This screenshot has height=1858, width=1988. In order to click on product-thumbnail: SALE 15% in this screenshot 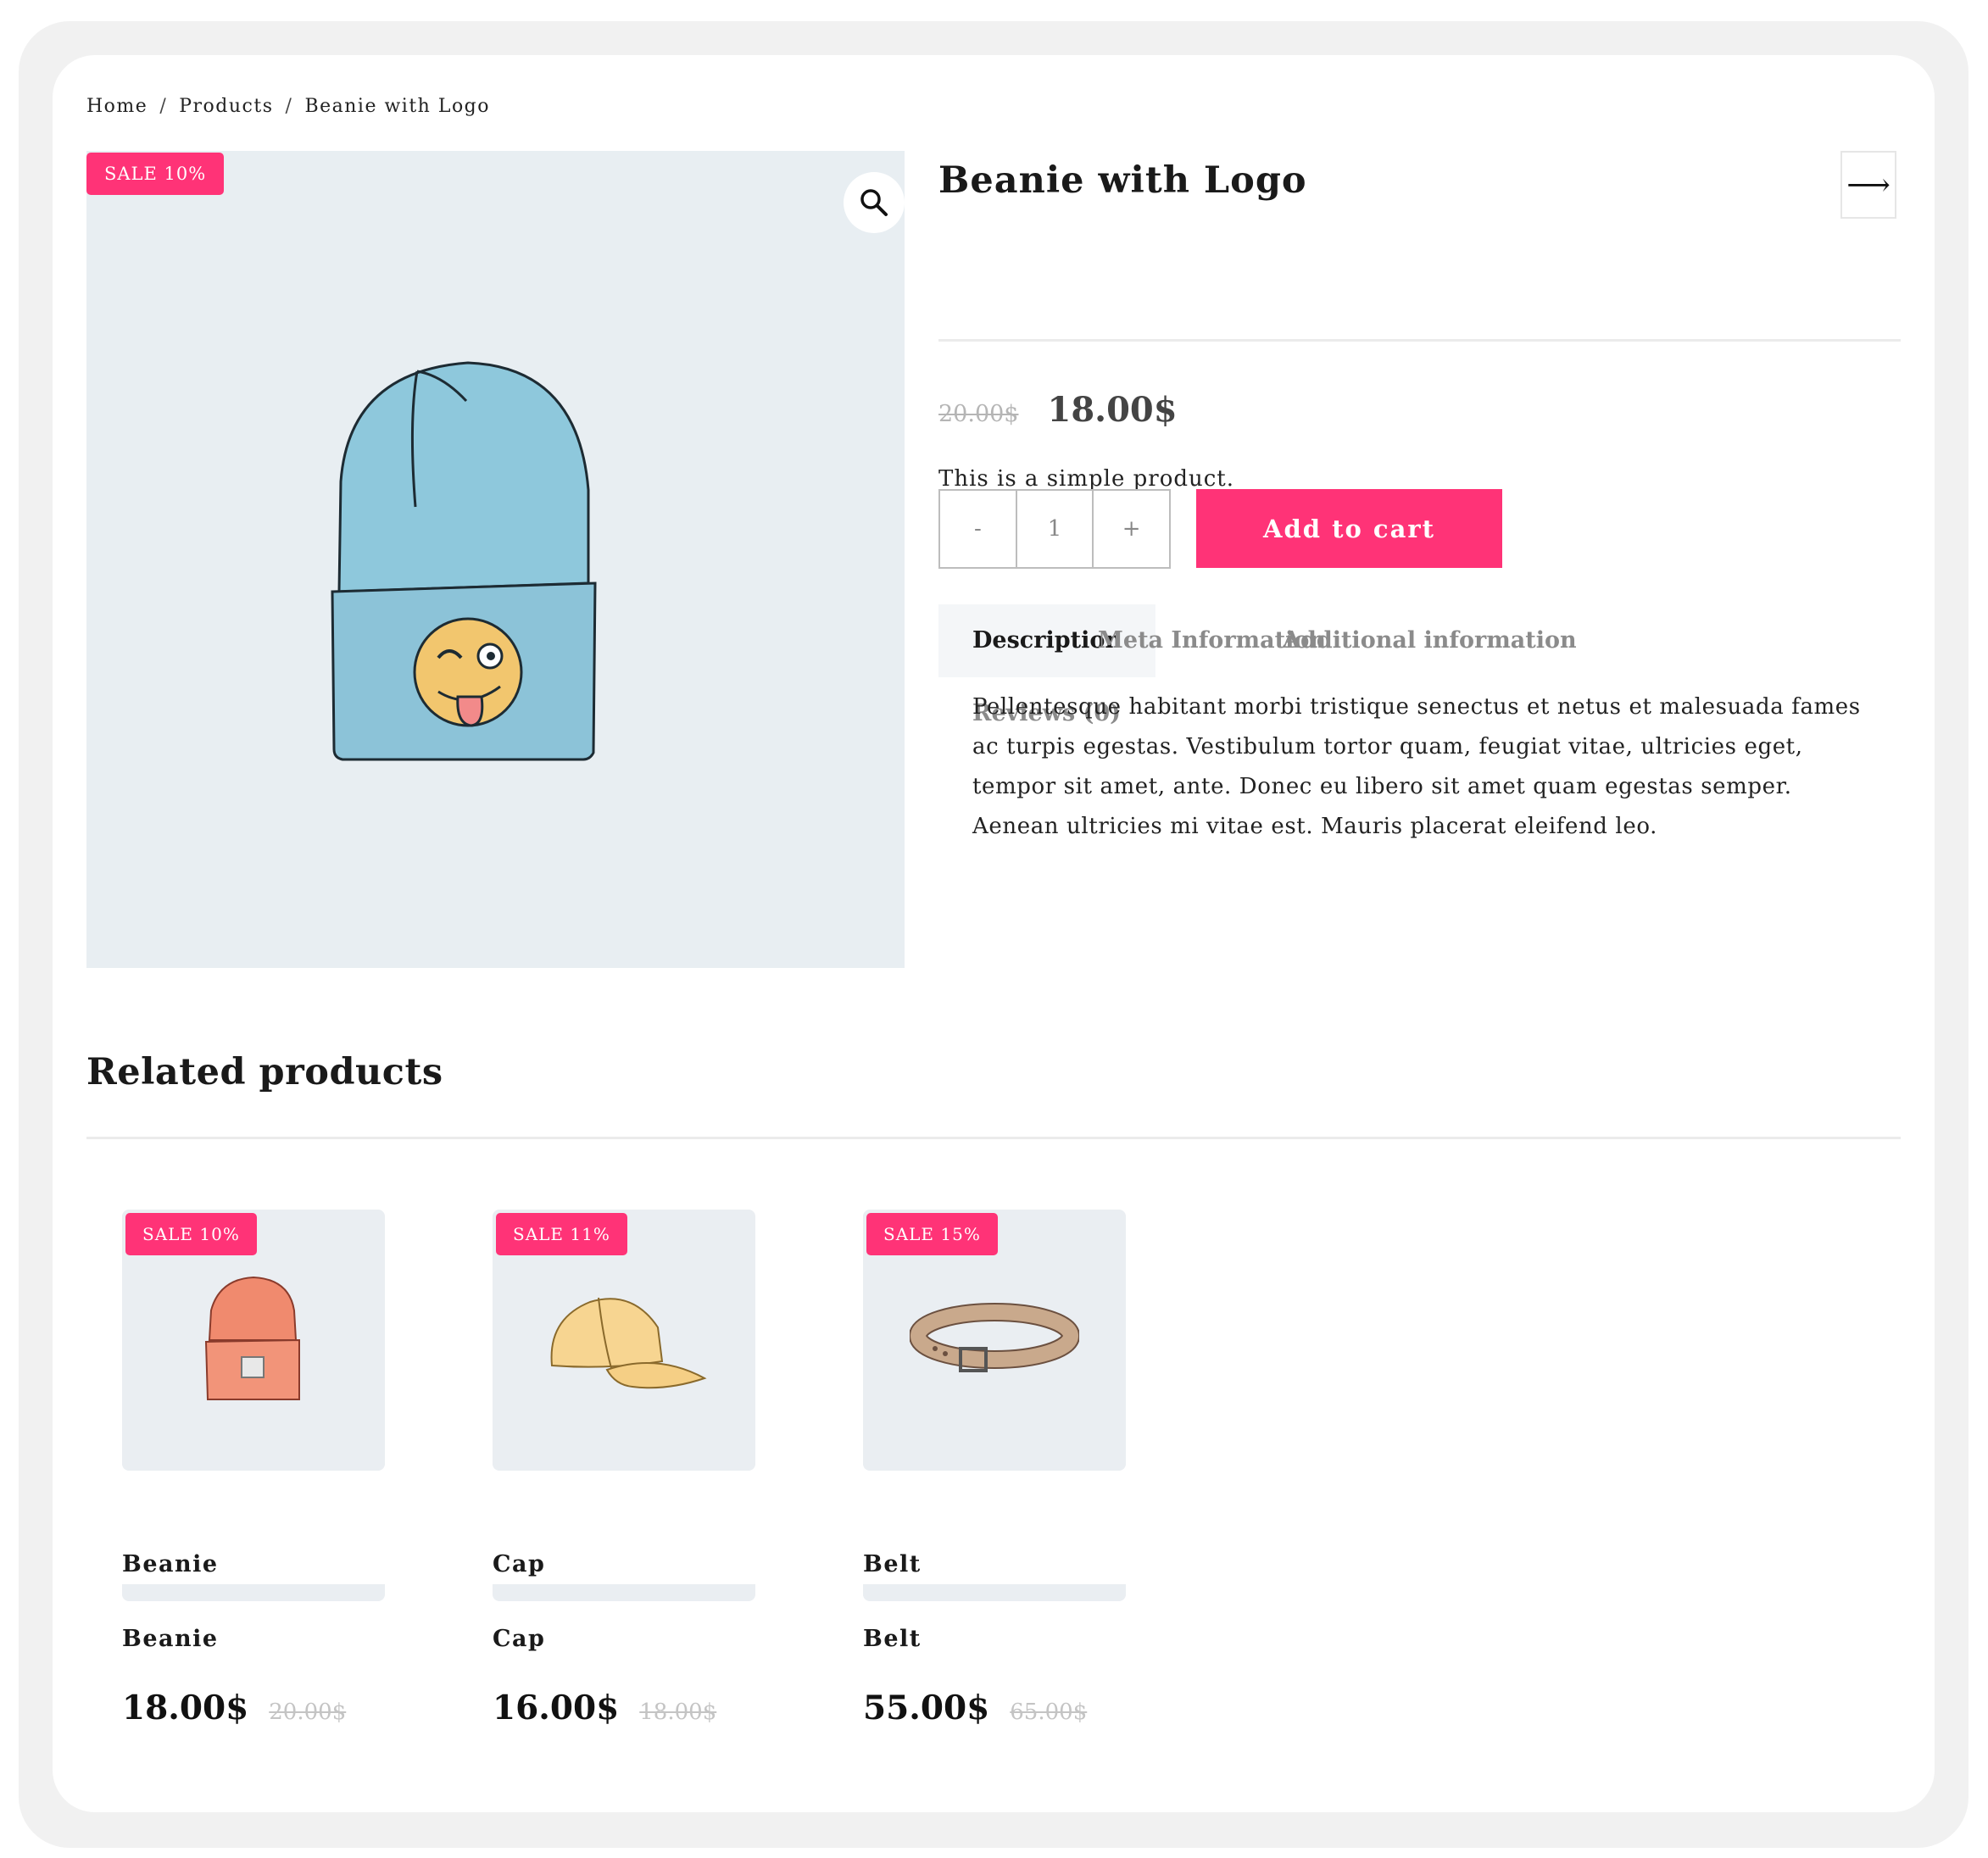, I will do `click(995, 1340)`.